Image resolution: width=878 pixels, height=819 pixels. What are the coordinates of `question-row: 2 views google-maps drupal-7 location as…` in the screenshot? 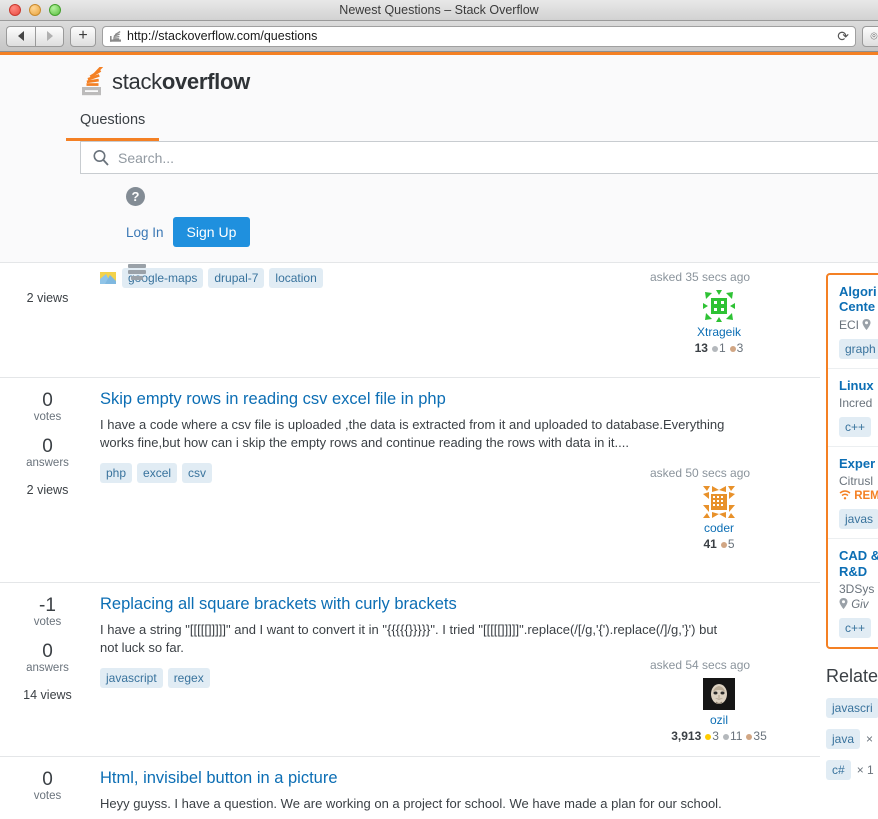 It's located at (410, 320).